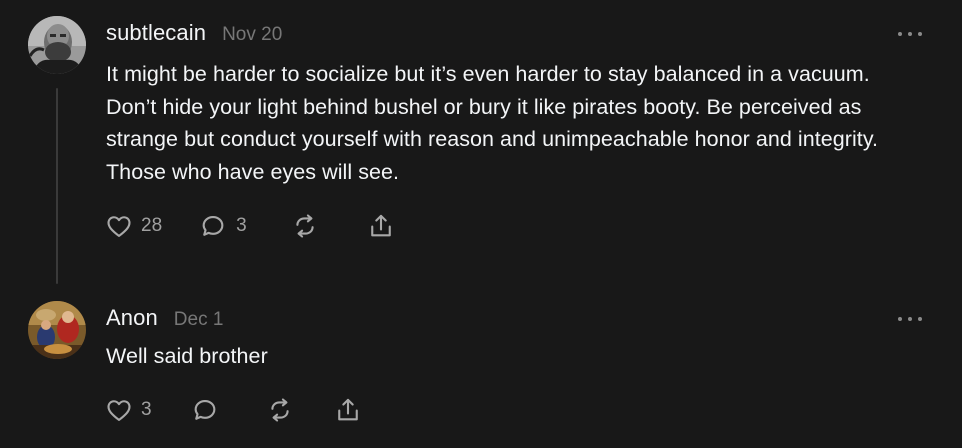 This screenshot has height=448, width=962. What do you see at coordinates (146, 409) in the screenshot?
I see `like-count: 3` at bounding box center [146, 409].